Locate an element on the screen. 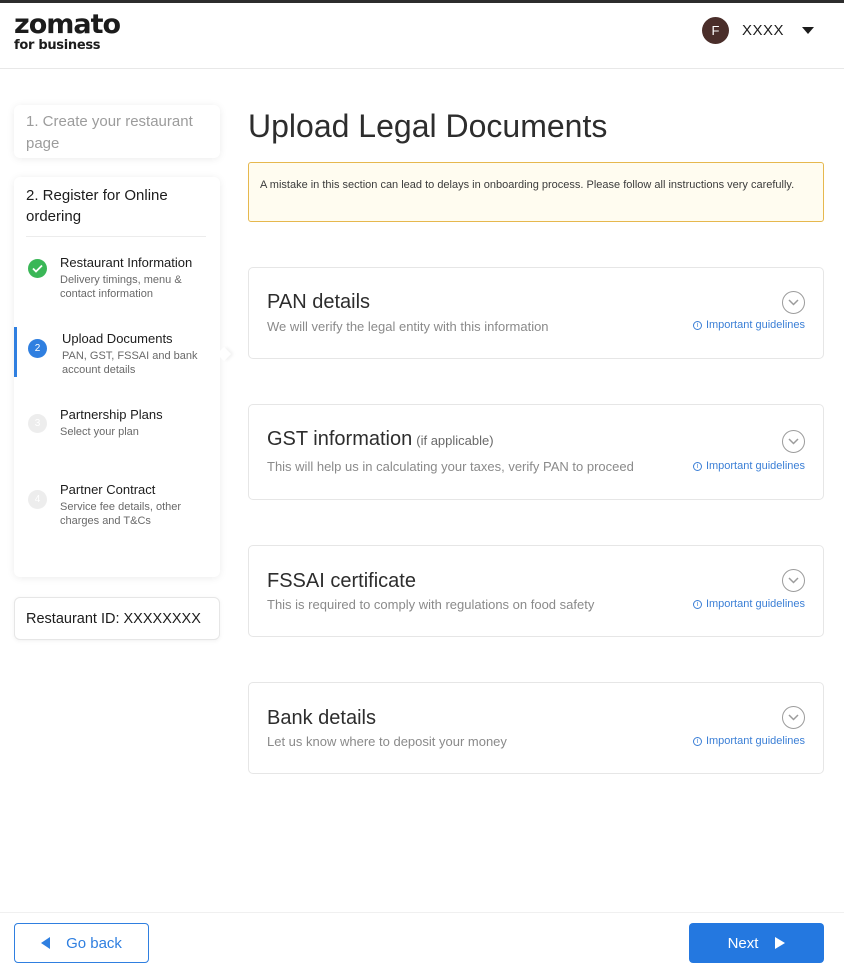 Image resolution: width=844 pixels, height=971 pixels. restaurant-id: Restaurant ID: XXXXXXXX is located at coordinates (117, 618).